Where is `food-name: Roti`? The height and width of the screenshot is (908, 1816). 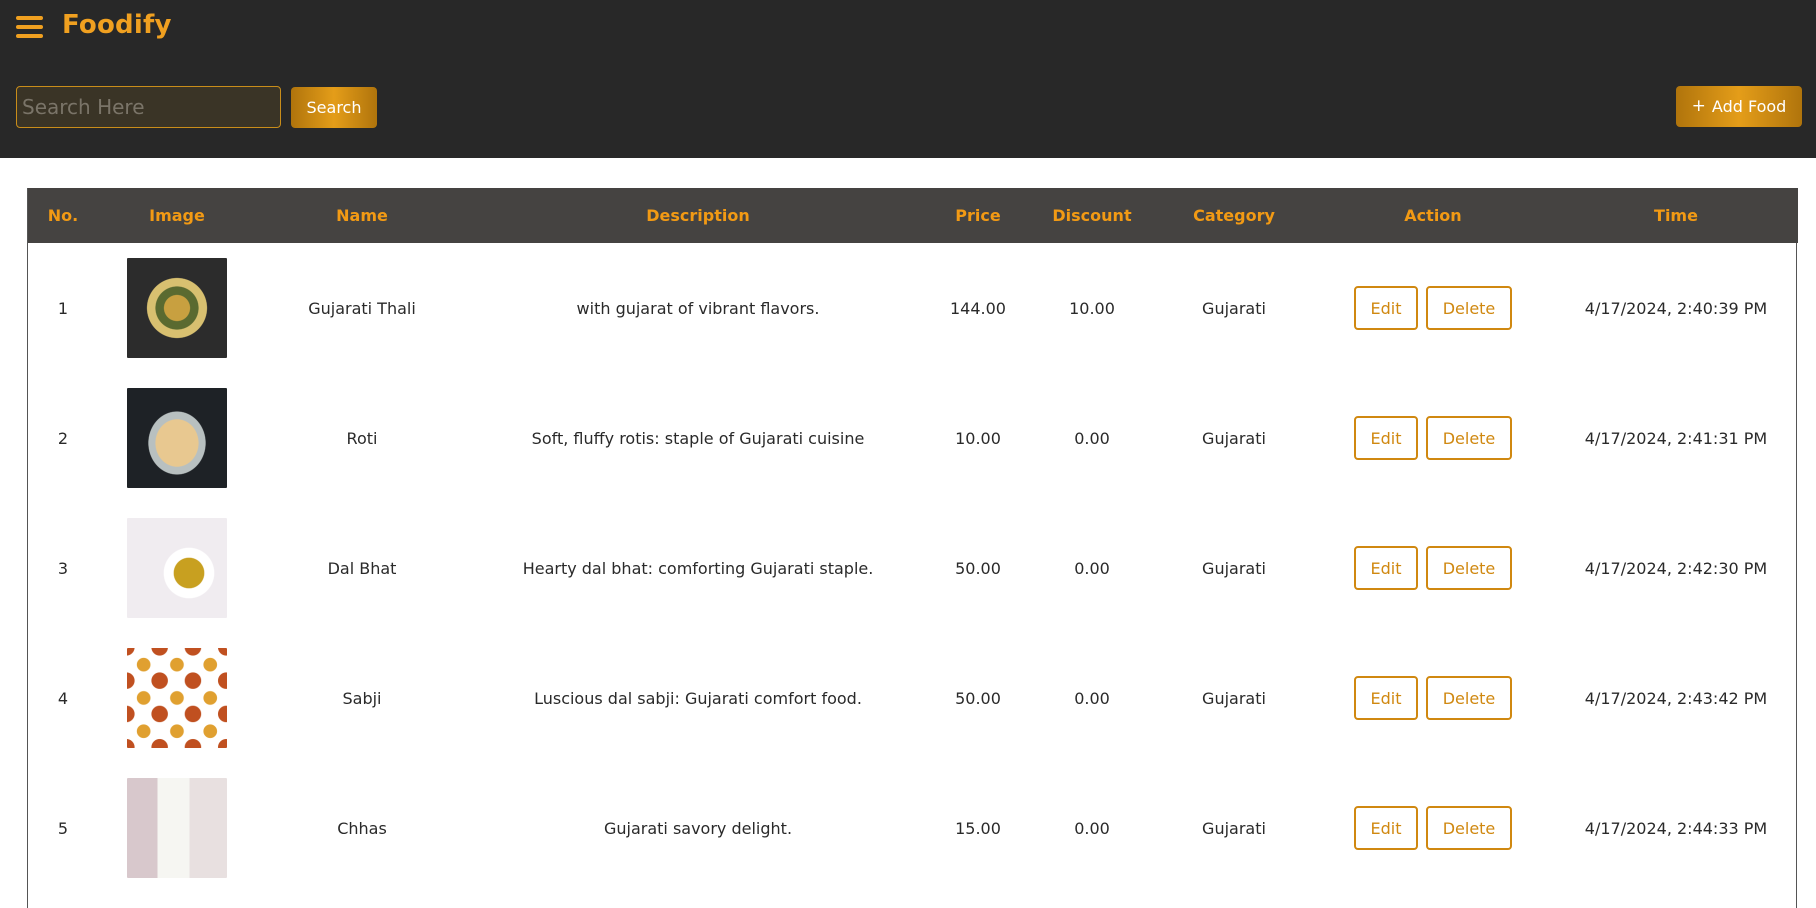 food-name: Roti is located at coordinates (362, 438).